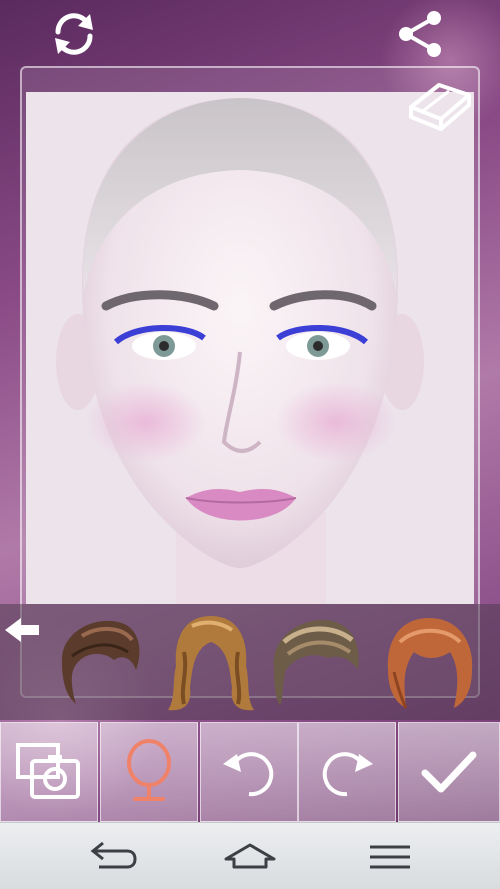 The height and width of the screenshot is (889, 500). I want to click on mirror-icon, so click(149, 770).